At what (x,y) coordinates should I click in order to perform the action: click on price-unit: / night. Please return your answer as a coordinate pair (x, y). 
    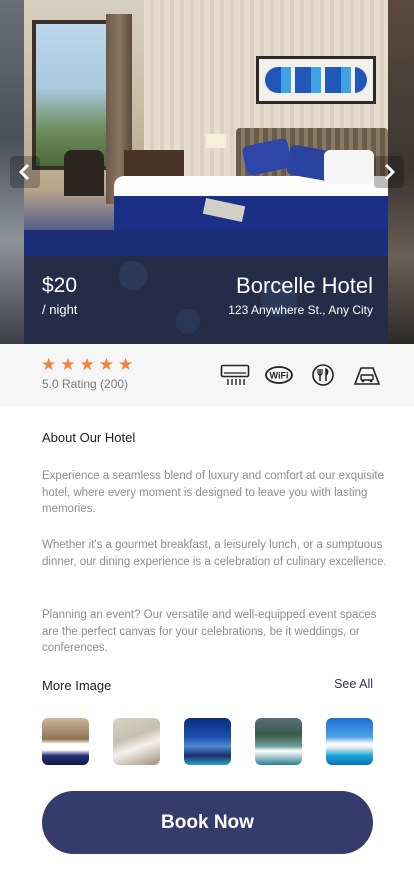
    Looking at the image, I should click on (60, 309).